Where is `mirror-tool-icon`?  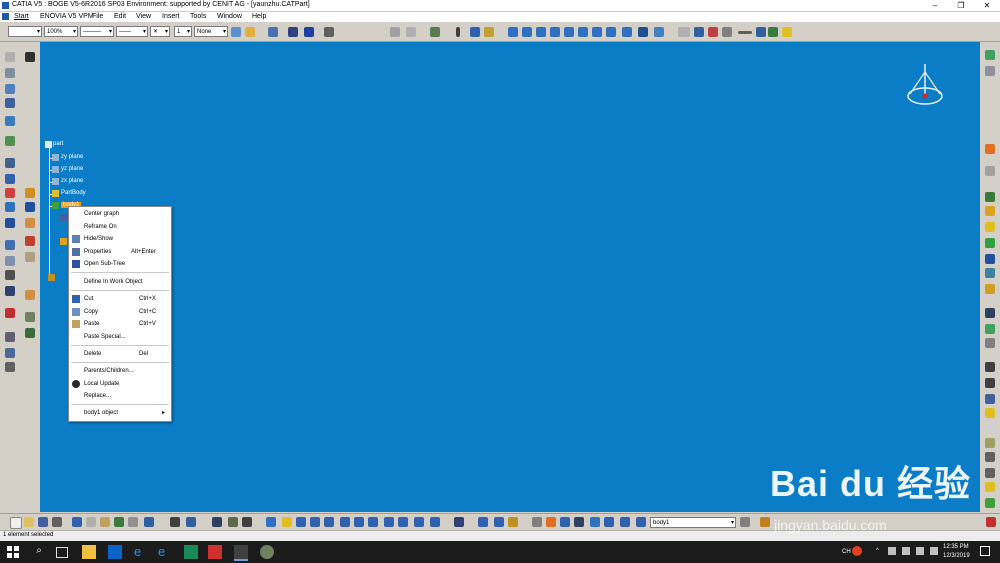
mirror-tool-icon is located at coordinates (10, 337).